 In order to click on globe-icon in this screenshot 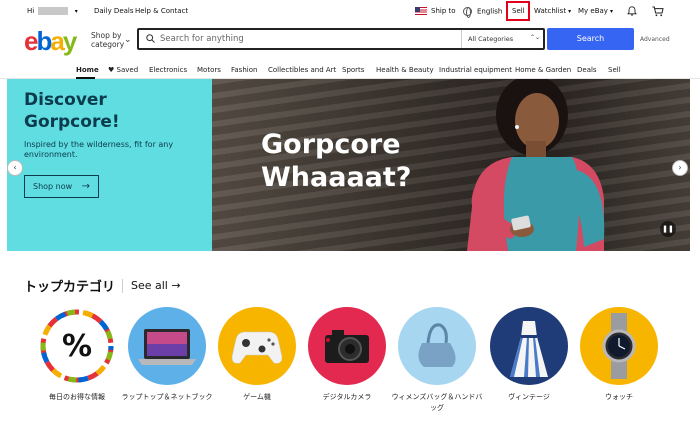, I will do `click(467, 12)`.